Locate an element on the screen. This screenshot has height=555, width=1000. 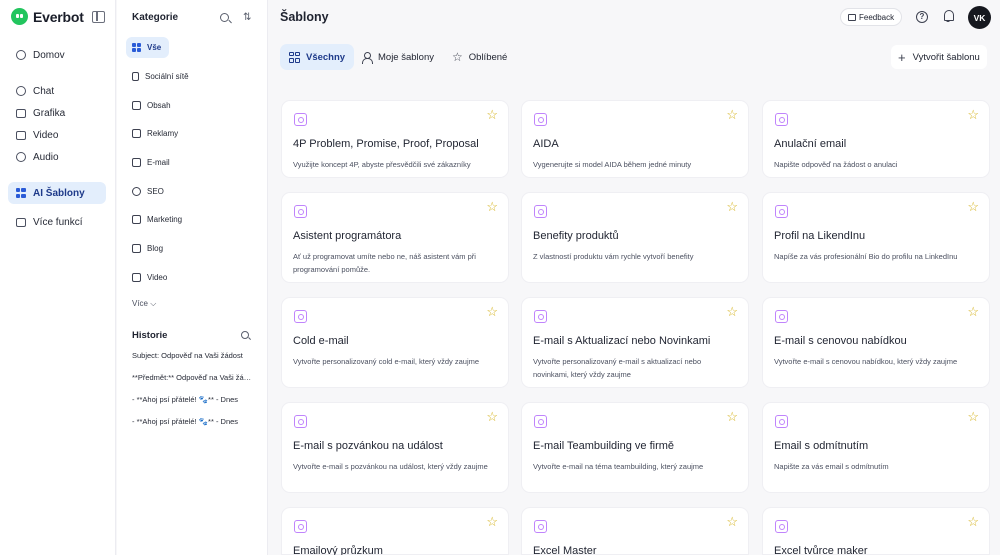
feedback-button: Feedback is located at coordinates (871, 17).